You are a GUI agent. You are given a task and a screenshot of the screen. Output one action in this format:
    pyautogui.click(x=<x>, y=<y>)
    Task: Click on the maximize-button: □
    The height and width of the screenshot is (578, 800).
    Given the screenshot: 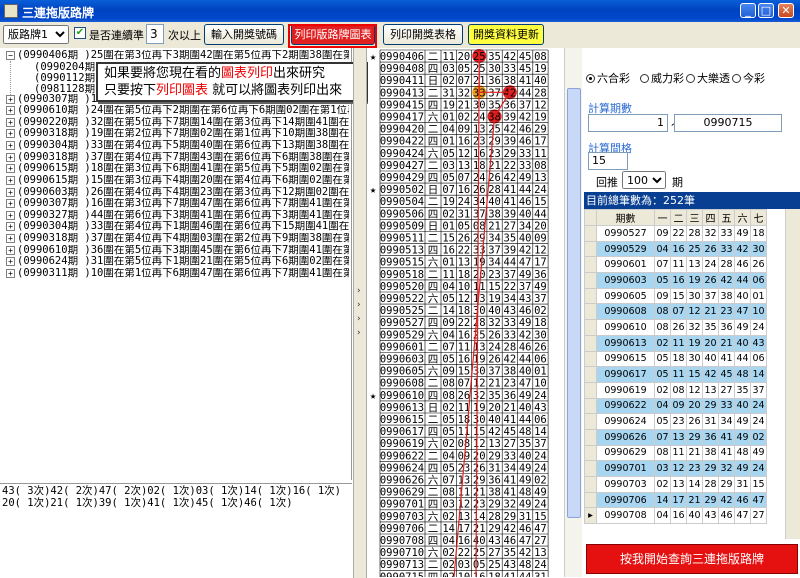 What is the action you would take?
    pyautogui.click(x=766, y=10)
    